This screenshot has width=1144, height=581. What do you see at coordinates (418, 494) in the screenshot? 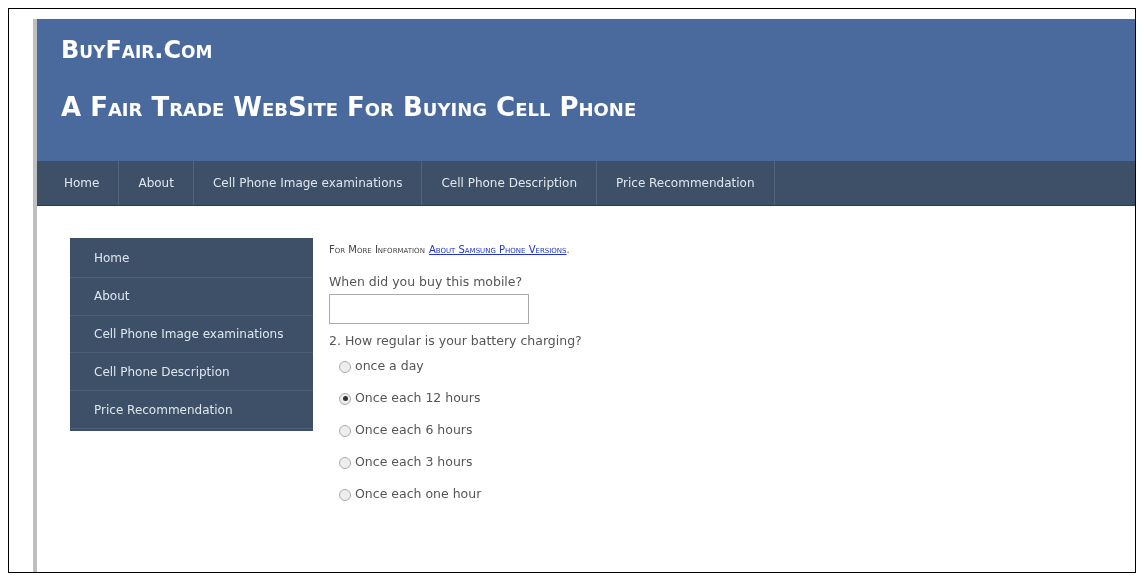
I see `option-label: Once each one hour` at bounding box center [418, 494].